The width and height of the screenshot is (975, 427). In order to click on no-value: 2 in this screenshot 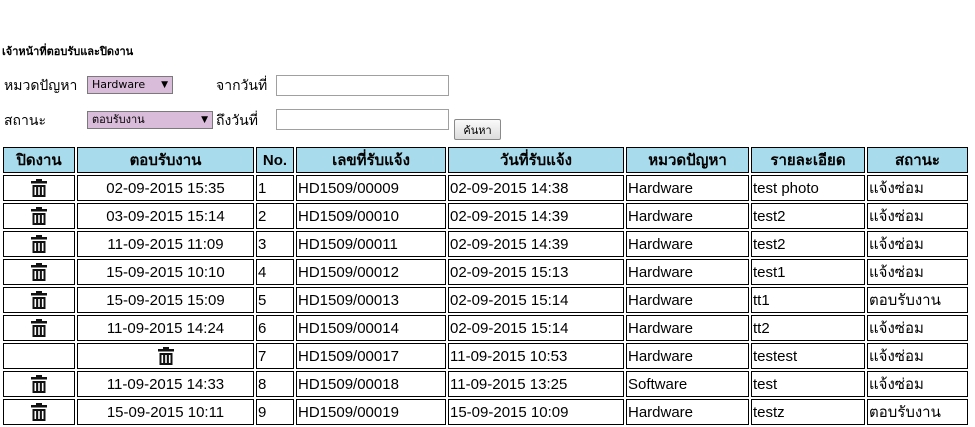, I will do `click(262, 216)`.